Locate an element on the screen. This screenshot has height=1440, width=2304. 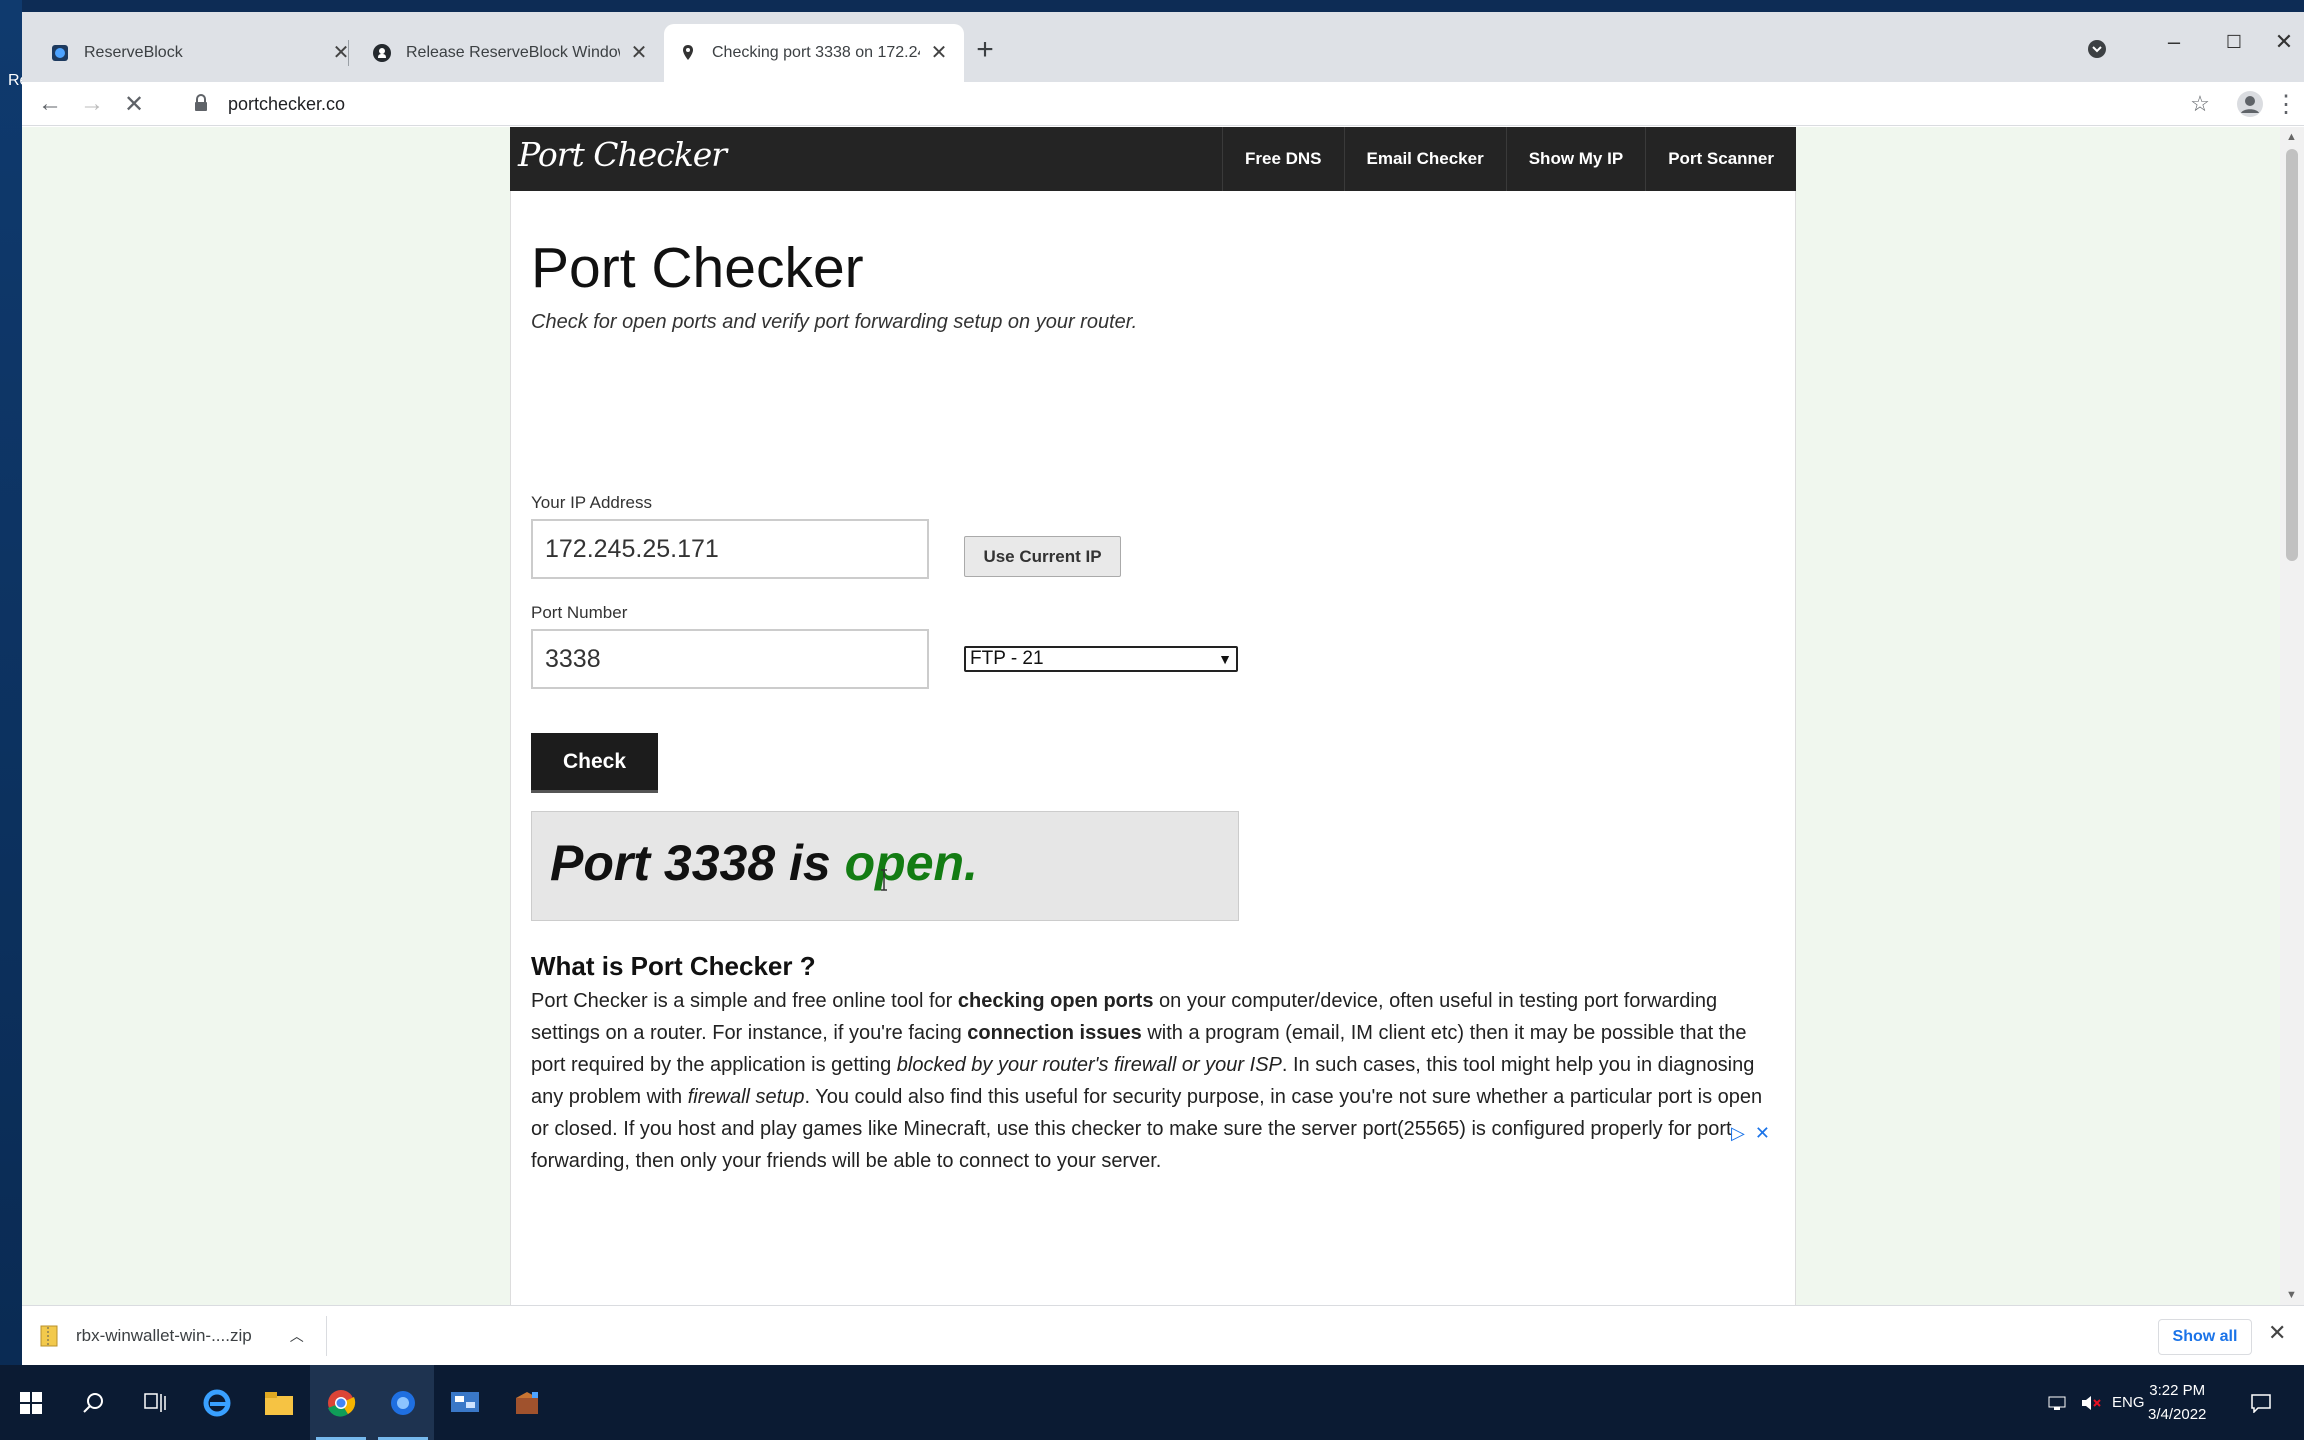
tab-reserveblock: ReserveBlock ✕ is located at coordinates (201, 53).